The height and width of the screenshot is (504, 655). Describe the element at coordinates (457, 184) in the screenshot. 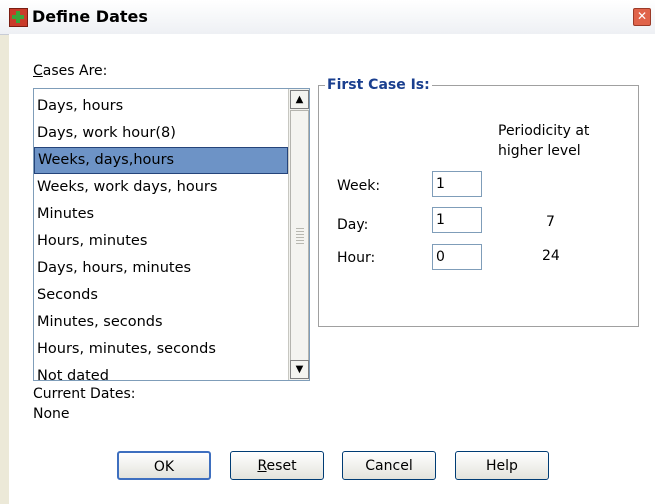

I see `week-field` at that location.